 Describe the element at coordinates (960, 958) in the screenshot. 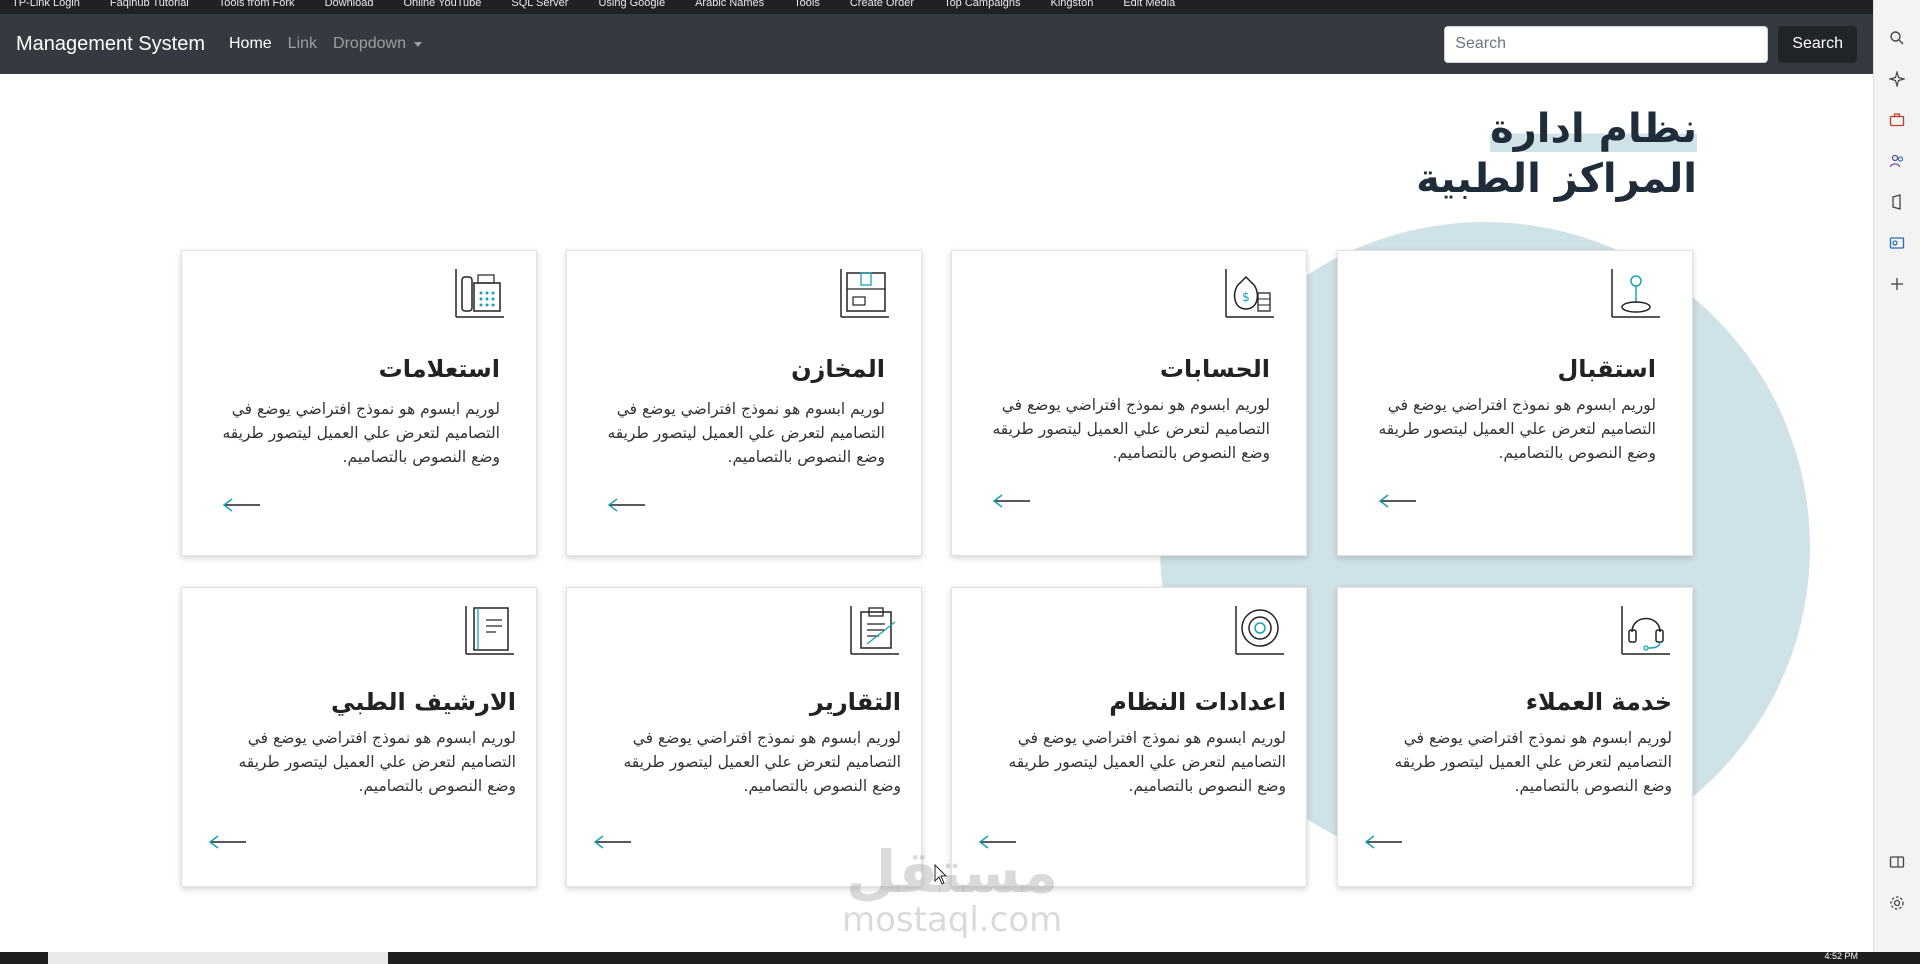

I see `taskbar: 4:52 PM` at that location.